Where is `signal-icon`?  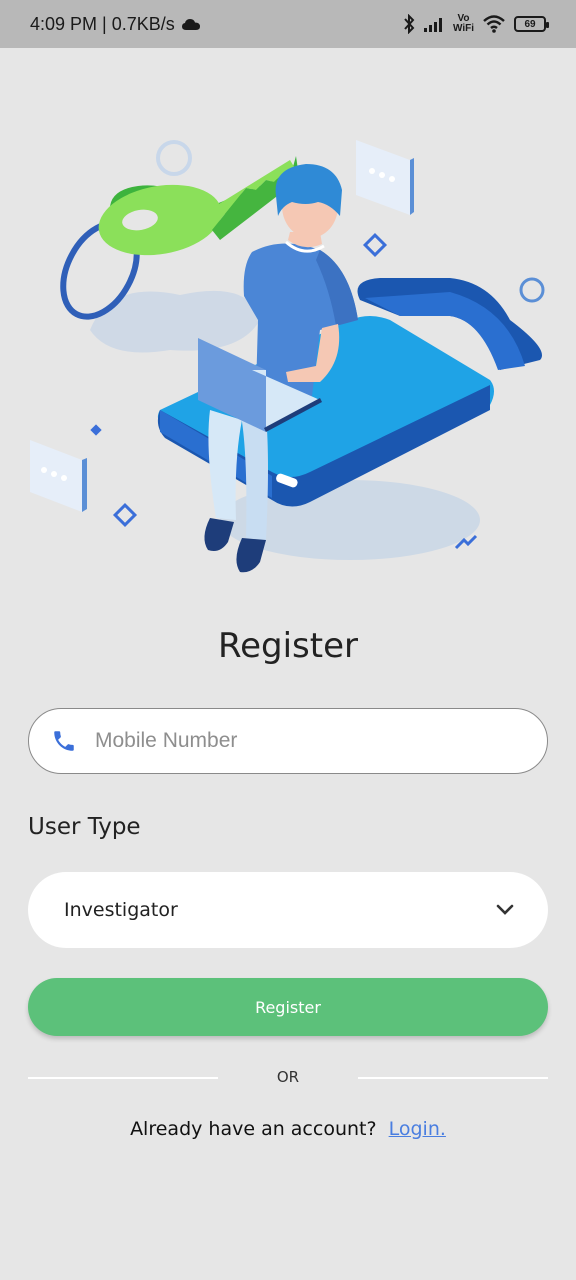 signal-icon is located at coordinates (432, 25).